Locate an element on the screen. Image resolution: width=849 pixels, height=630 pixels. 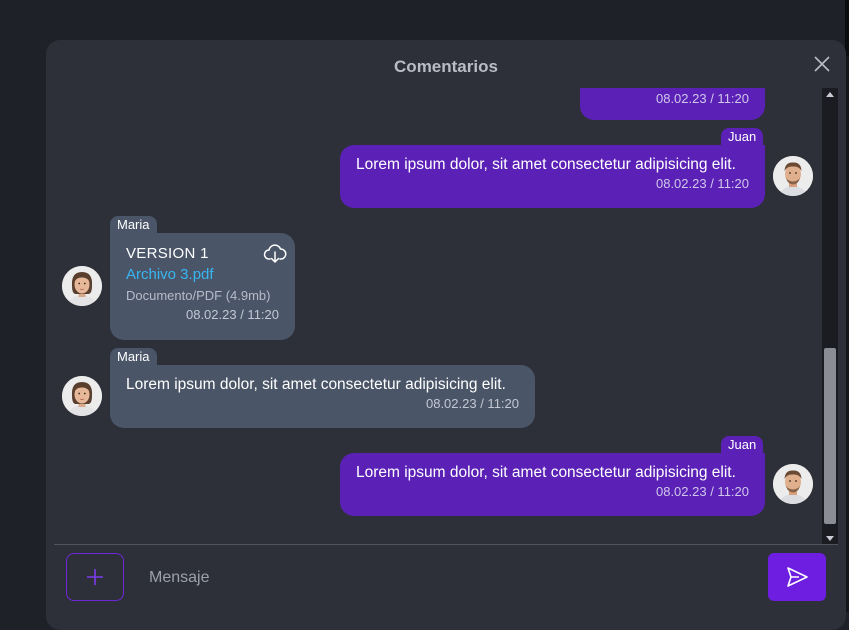
file-link: Archivo 3.pdf is located at coordinates (202, 275).